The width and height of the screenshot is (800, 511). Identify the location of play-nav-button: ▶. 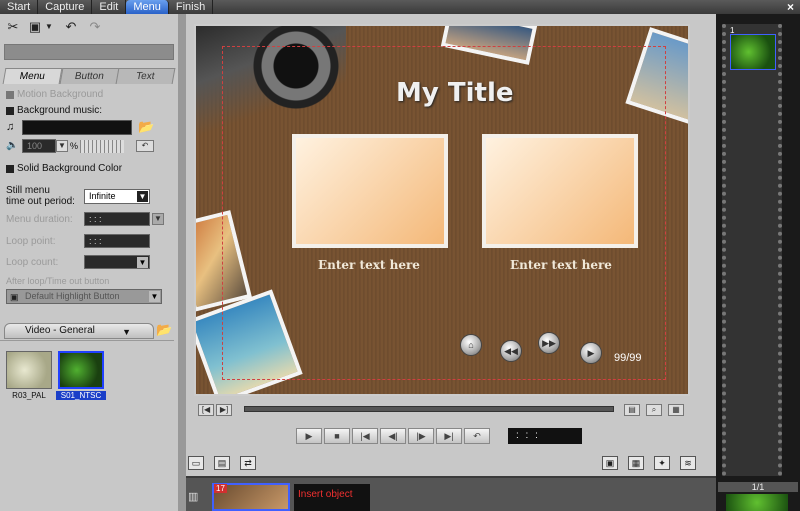
(591, 353).